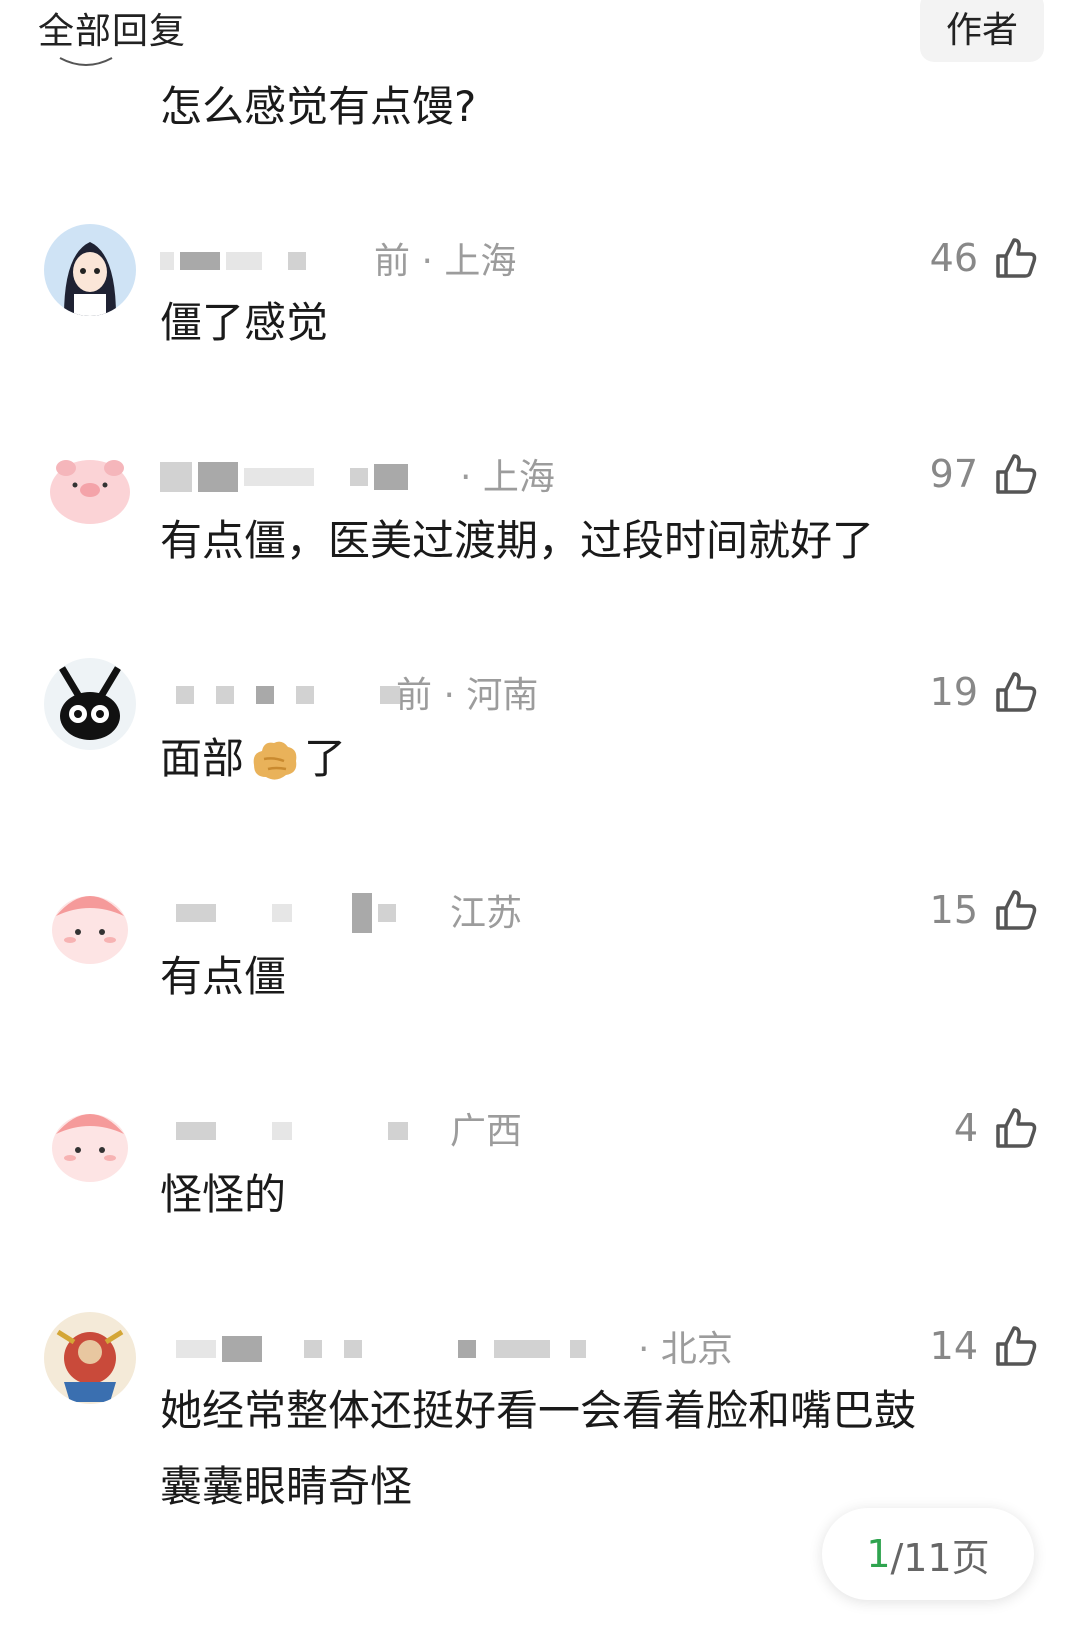  What do you see at coordinates (982, 31) in the screenshot?
I see `author-filter-button: 作者` at bounding box center [982, 31].